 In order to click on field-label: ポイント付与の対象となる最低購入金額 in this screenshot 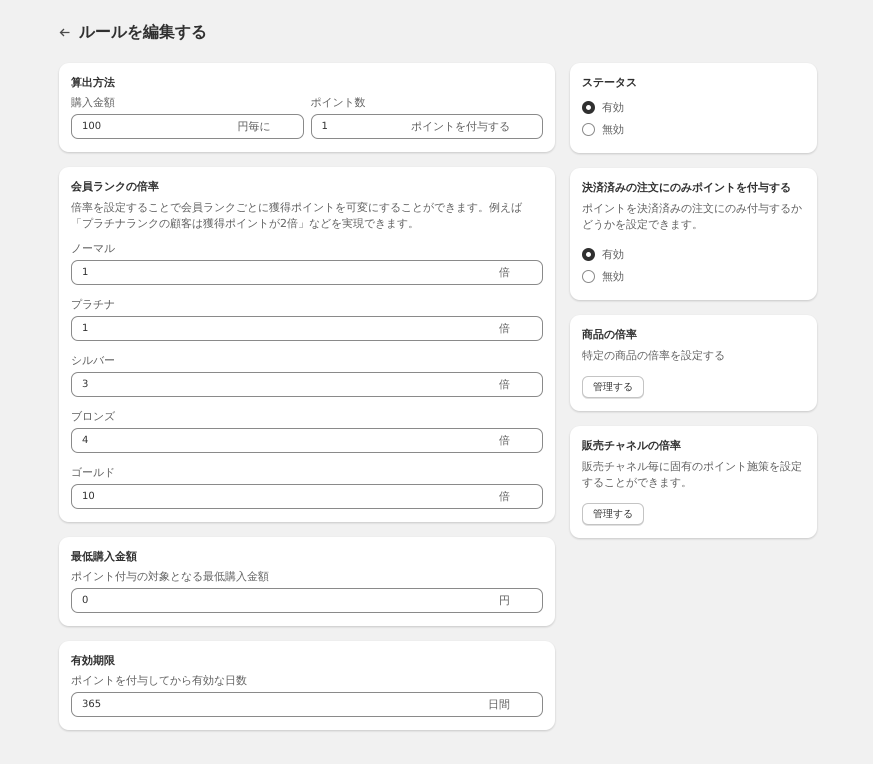, I will do `click(170, 577)`.